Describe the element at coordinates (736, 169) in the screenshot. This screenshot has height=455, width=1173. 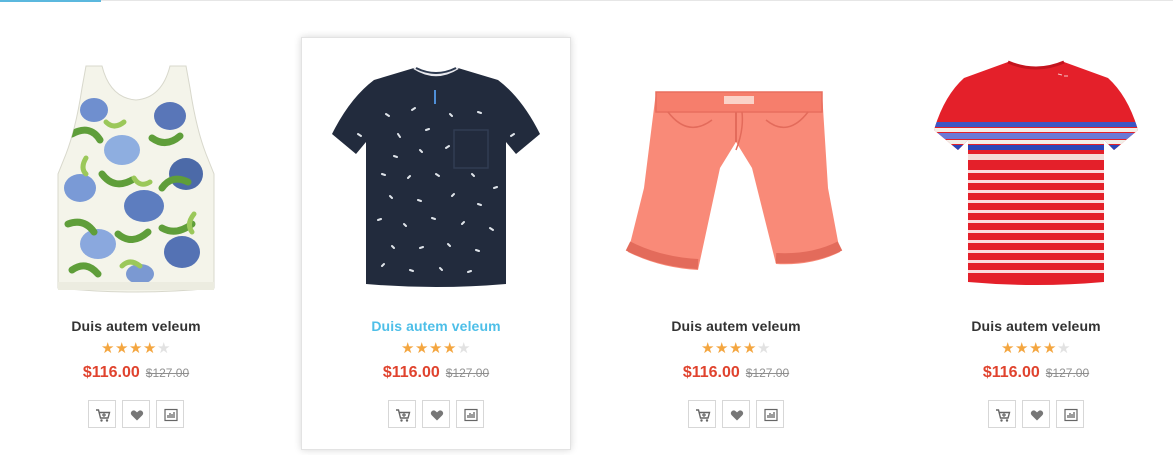
I see `product-image-coral-chino-shorts` at that location.